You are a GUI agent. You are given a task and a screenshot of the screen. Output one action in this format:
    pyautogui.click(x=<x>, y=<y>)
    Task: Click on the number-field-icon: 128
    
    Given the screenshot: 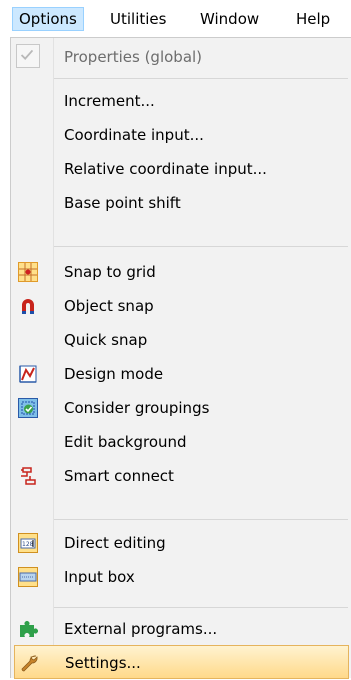 What is the action you would take?
    pyautogui.click(x=28, y=543)
    